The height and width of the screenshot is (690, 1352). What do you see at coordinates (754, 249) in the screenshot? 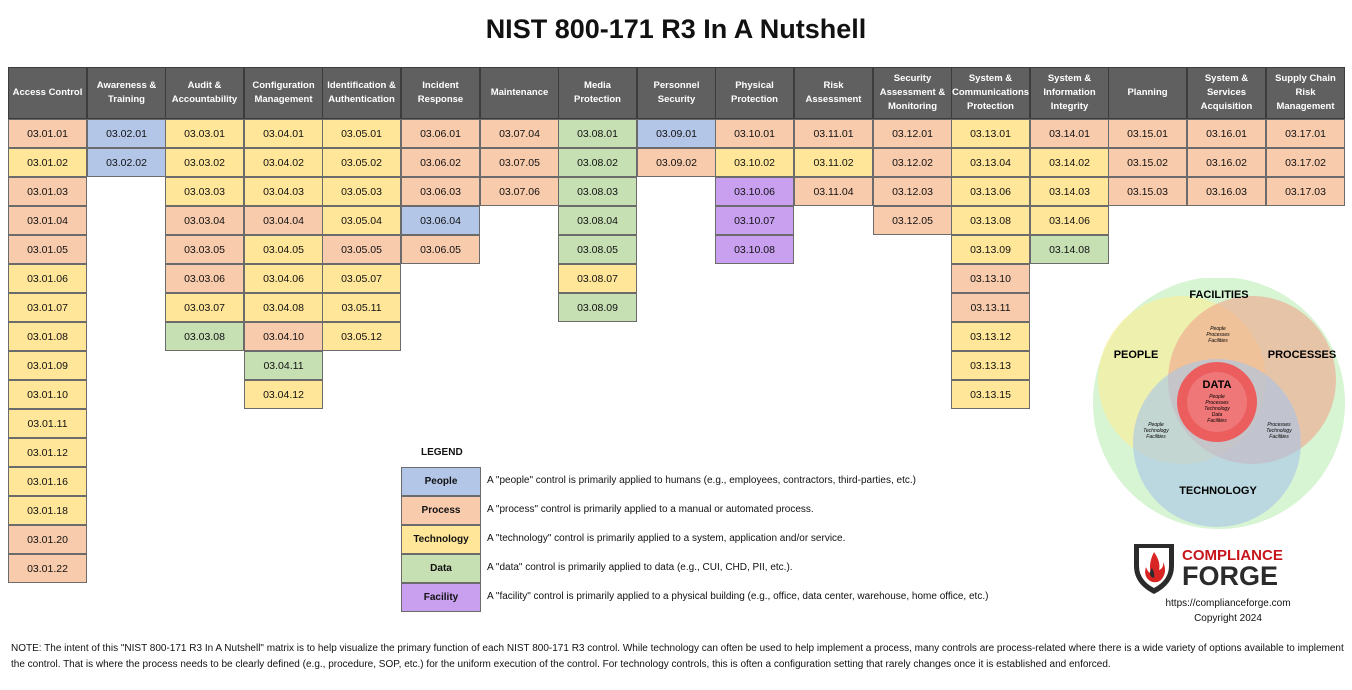
I see `control-cell: 03.10.08` at bounding box center [754, 249].